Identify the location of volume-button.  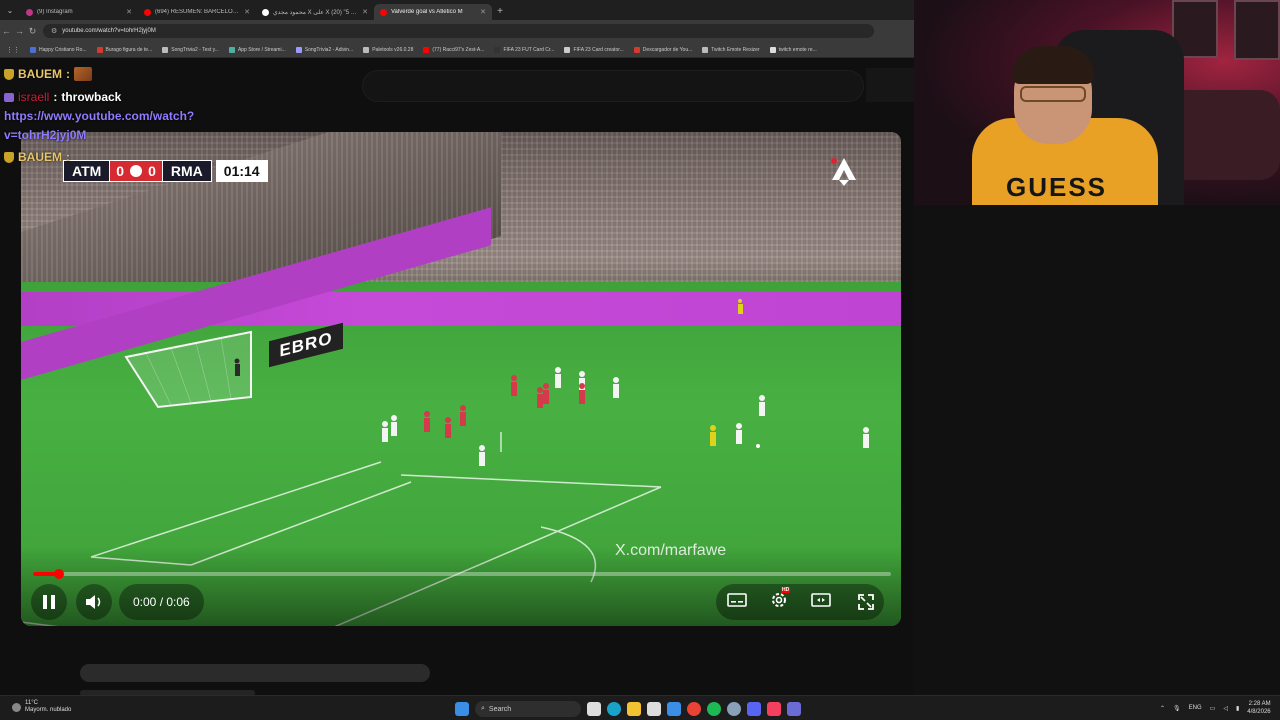
(94, 602).